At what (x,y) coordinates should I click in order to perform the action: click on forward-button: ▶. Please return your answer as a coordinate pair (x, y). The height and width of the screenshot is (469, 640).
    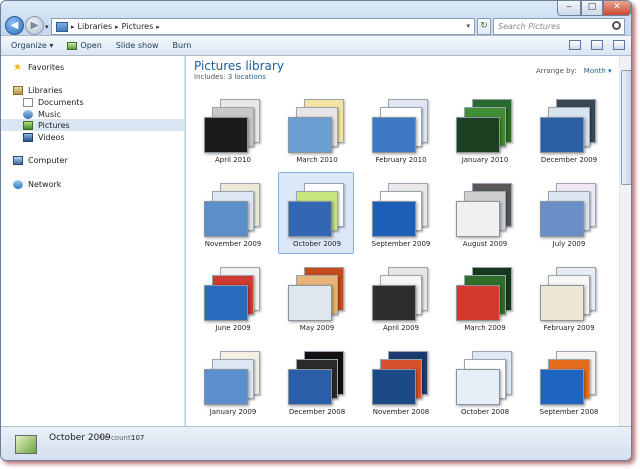
    Looking at the image, I should click on (34, 25).